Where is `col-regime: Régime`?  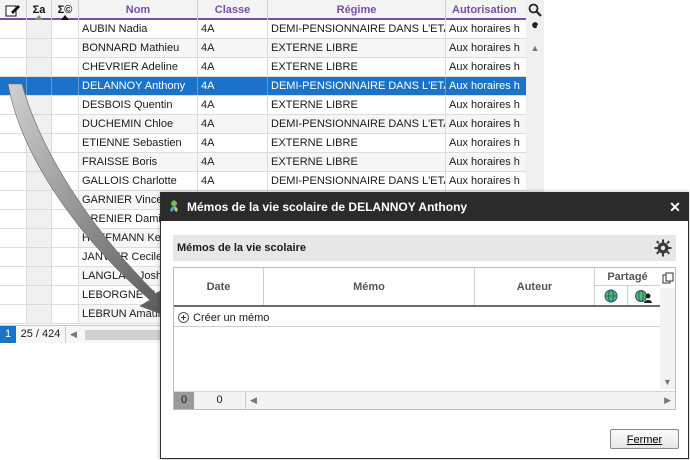
col-regime: Régime is located at coordinates (357, 10).